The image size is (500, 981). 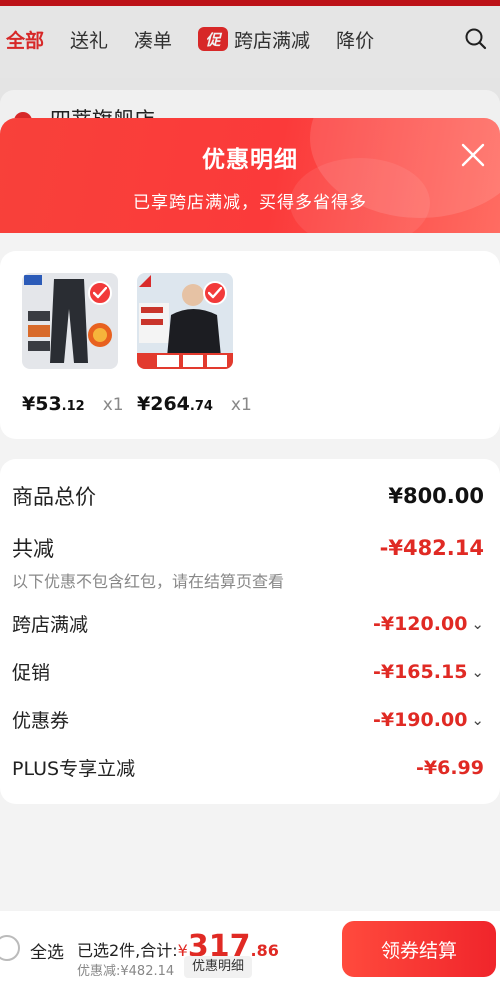 What do you see at coordinates (185, 321) in the screenshot?
I see `product-image-jacket` at bounding box center [185, 321].